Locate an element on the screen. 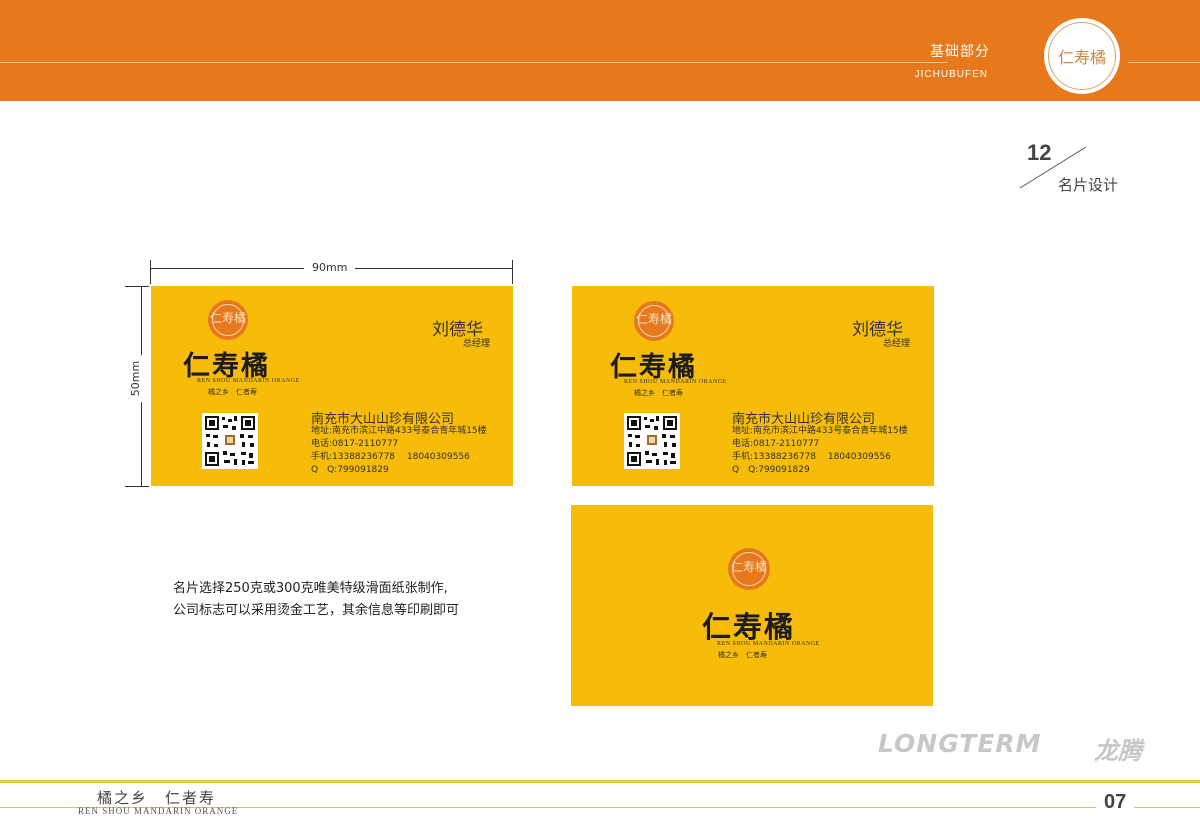 Image resolution: width=1200 pixels, height=816 pixels. description-line-2: 公司标志可以采用烫金工艺，其余信息等印刷即可 is located at coordinates (316, 610).